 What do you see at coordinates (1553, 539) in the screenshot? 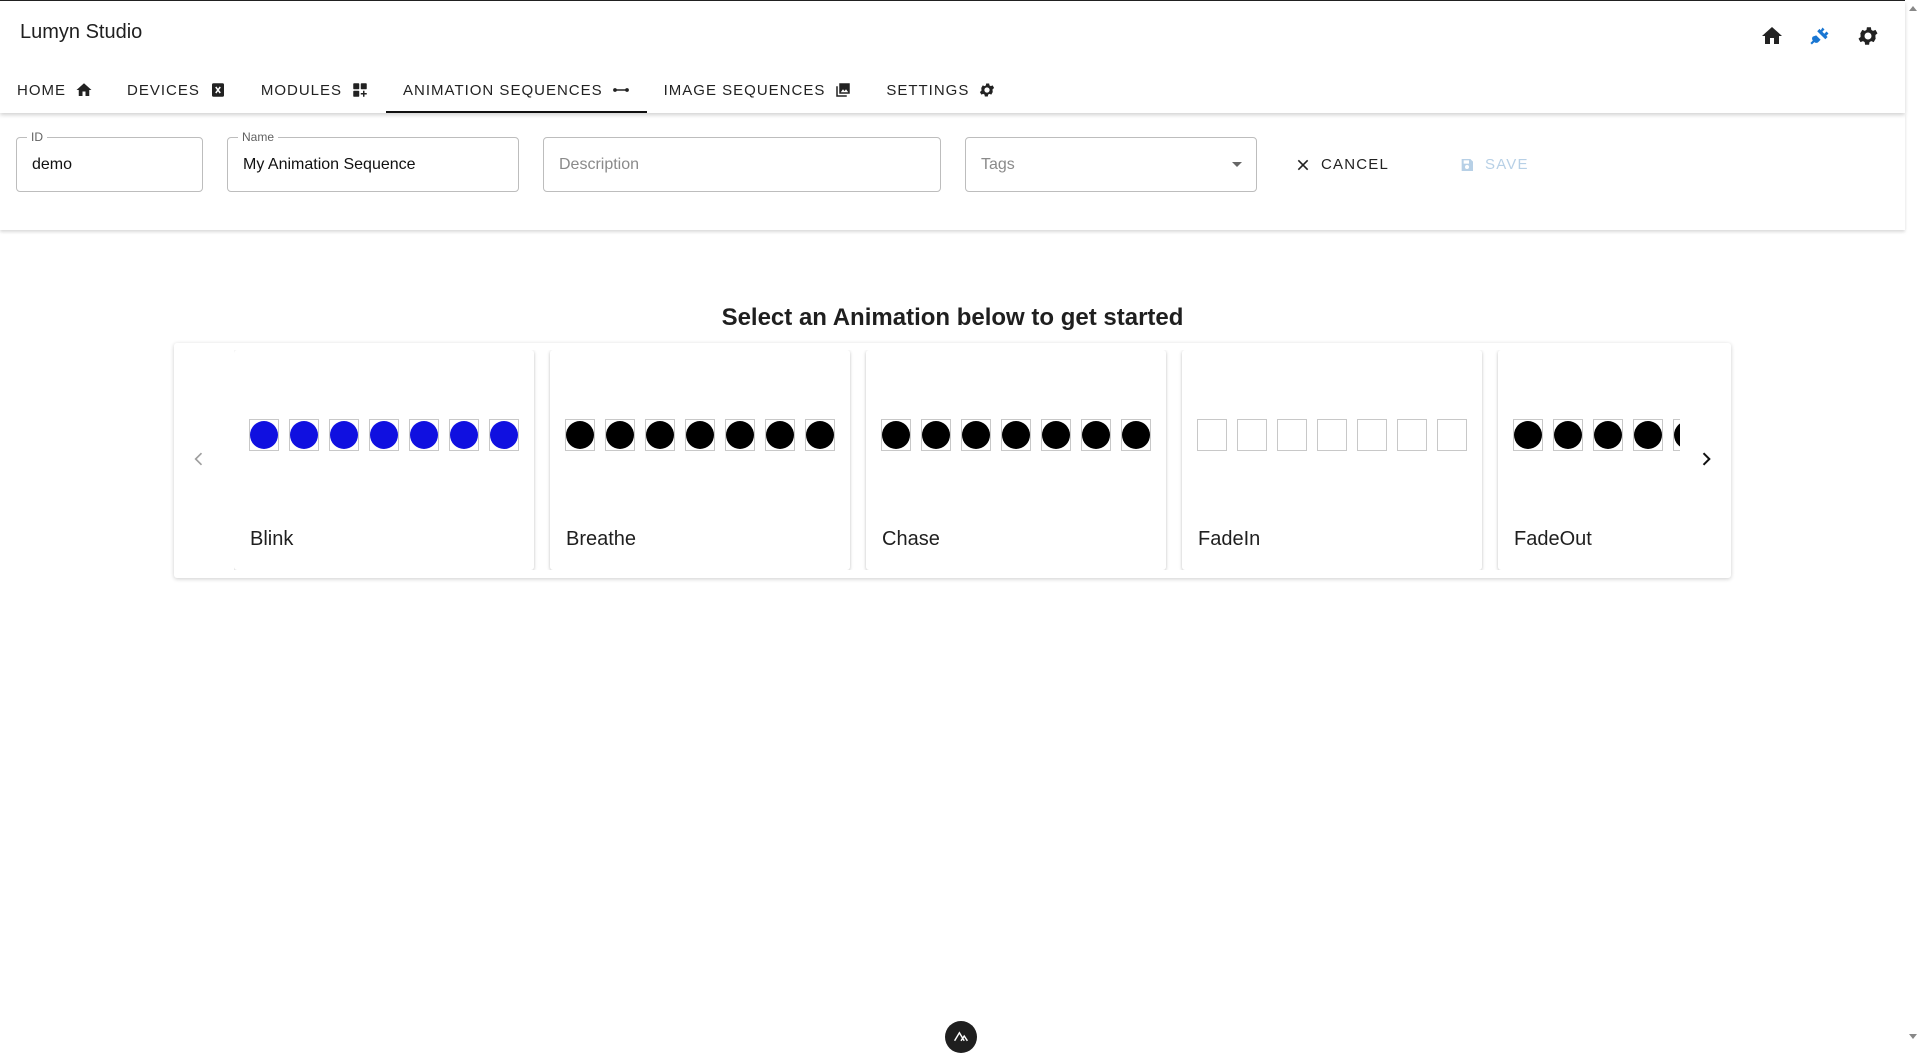
I see `animation-card-title: FadeOut` at bounding box center [1553, 539].